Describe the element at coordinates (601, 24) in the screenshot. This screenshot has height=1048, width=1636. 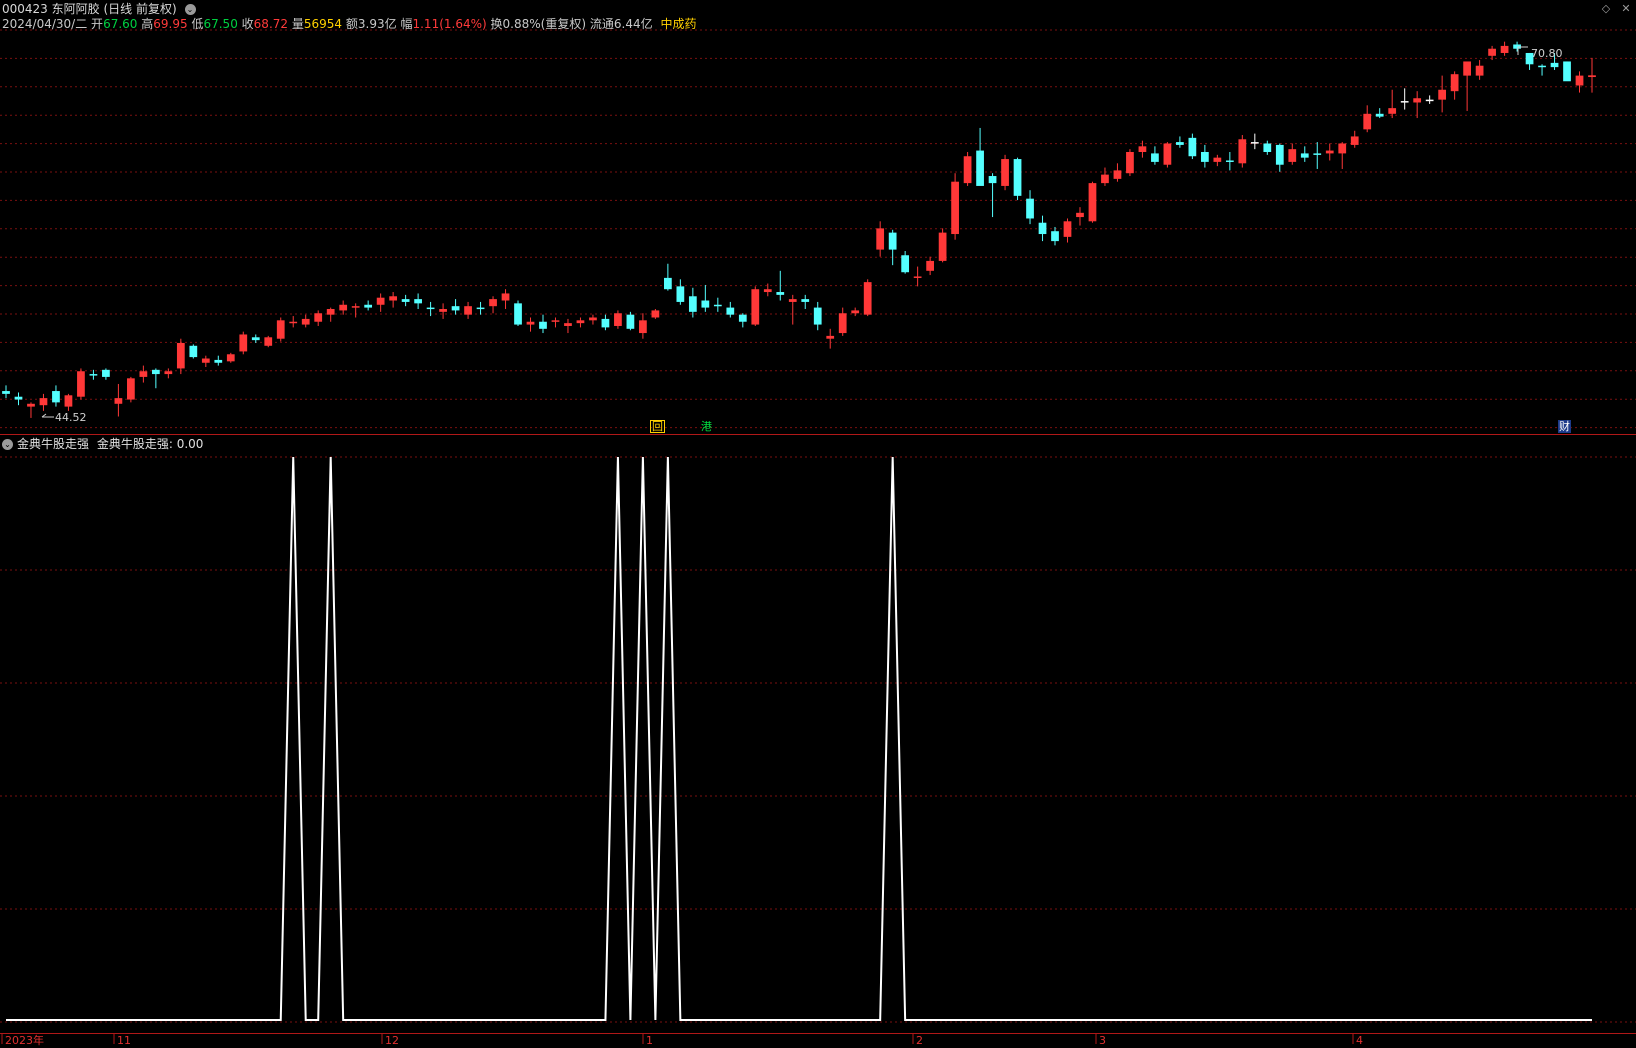
I see `float-label: 流通` at that location.